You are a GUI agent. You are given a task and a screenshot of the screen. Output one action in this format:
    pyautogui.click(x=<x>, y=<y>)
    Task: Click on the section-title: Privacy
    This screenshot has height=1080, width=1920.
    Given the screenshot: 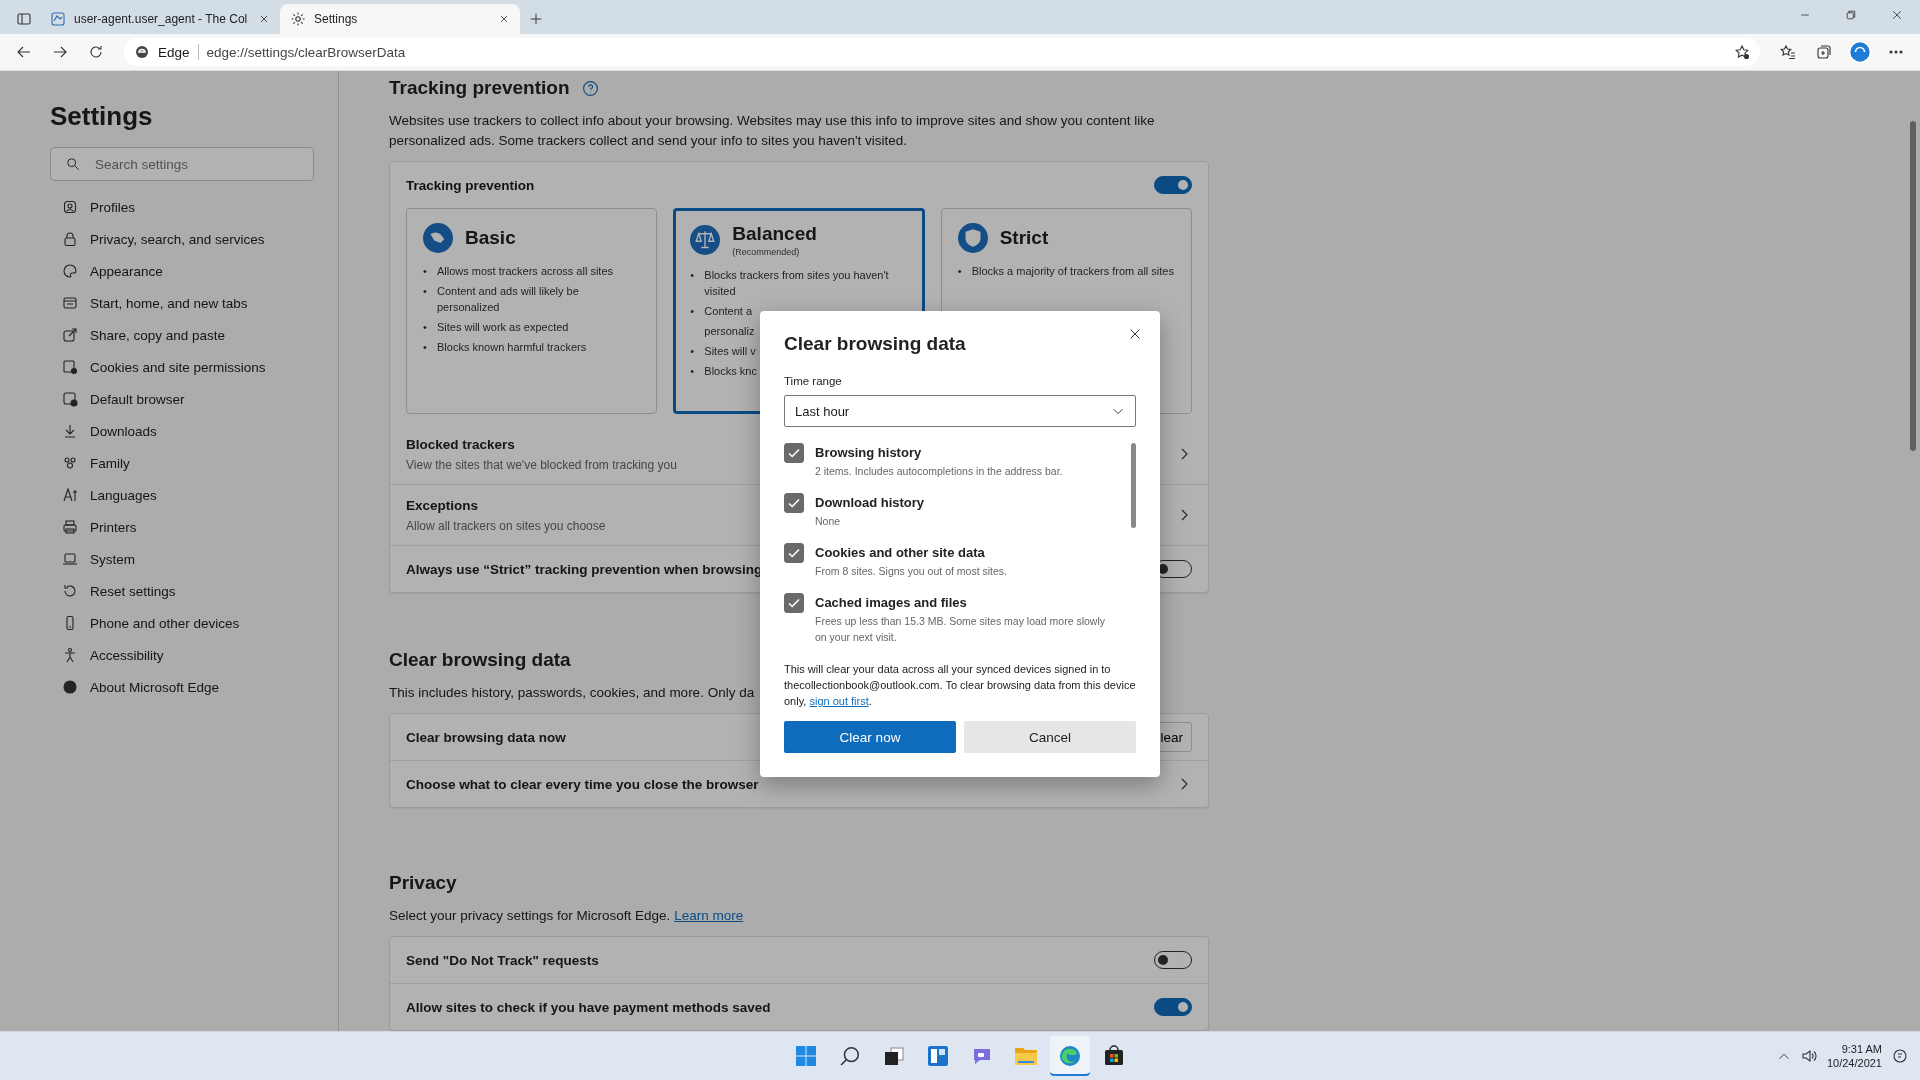 What is the action you would take?
    pyautogui.click(x=423, y=883)
    